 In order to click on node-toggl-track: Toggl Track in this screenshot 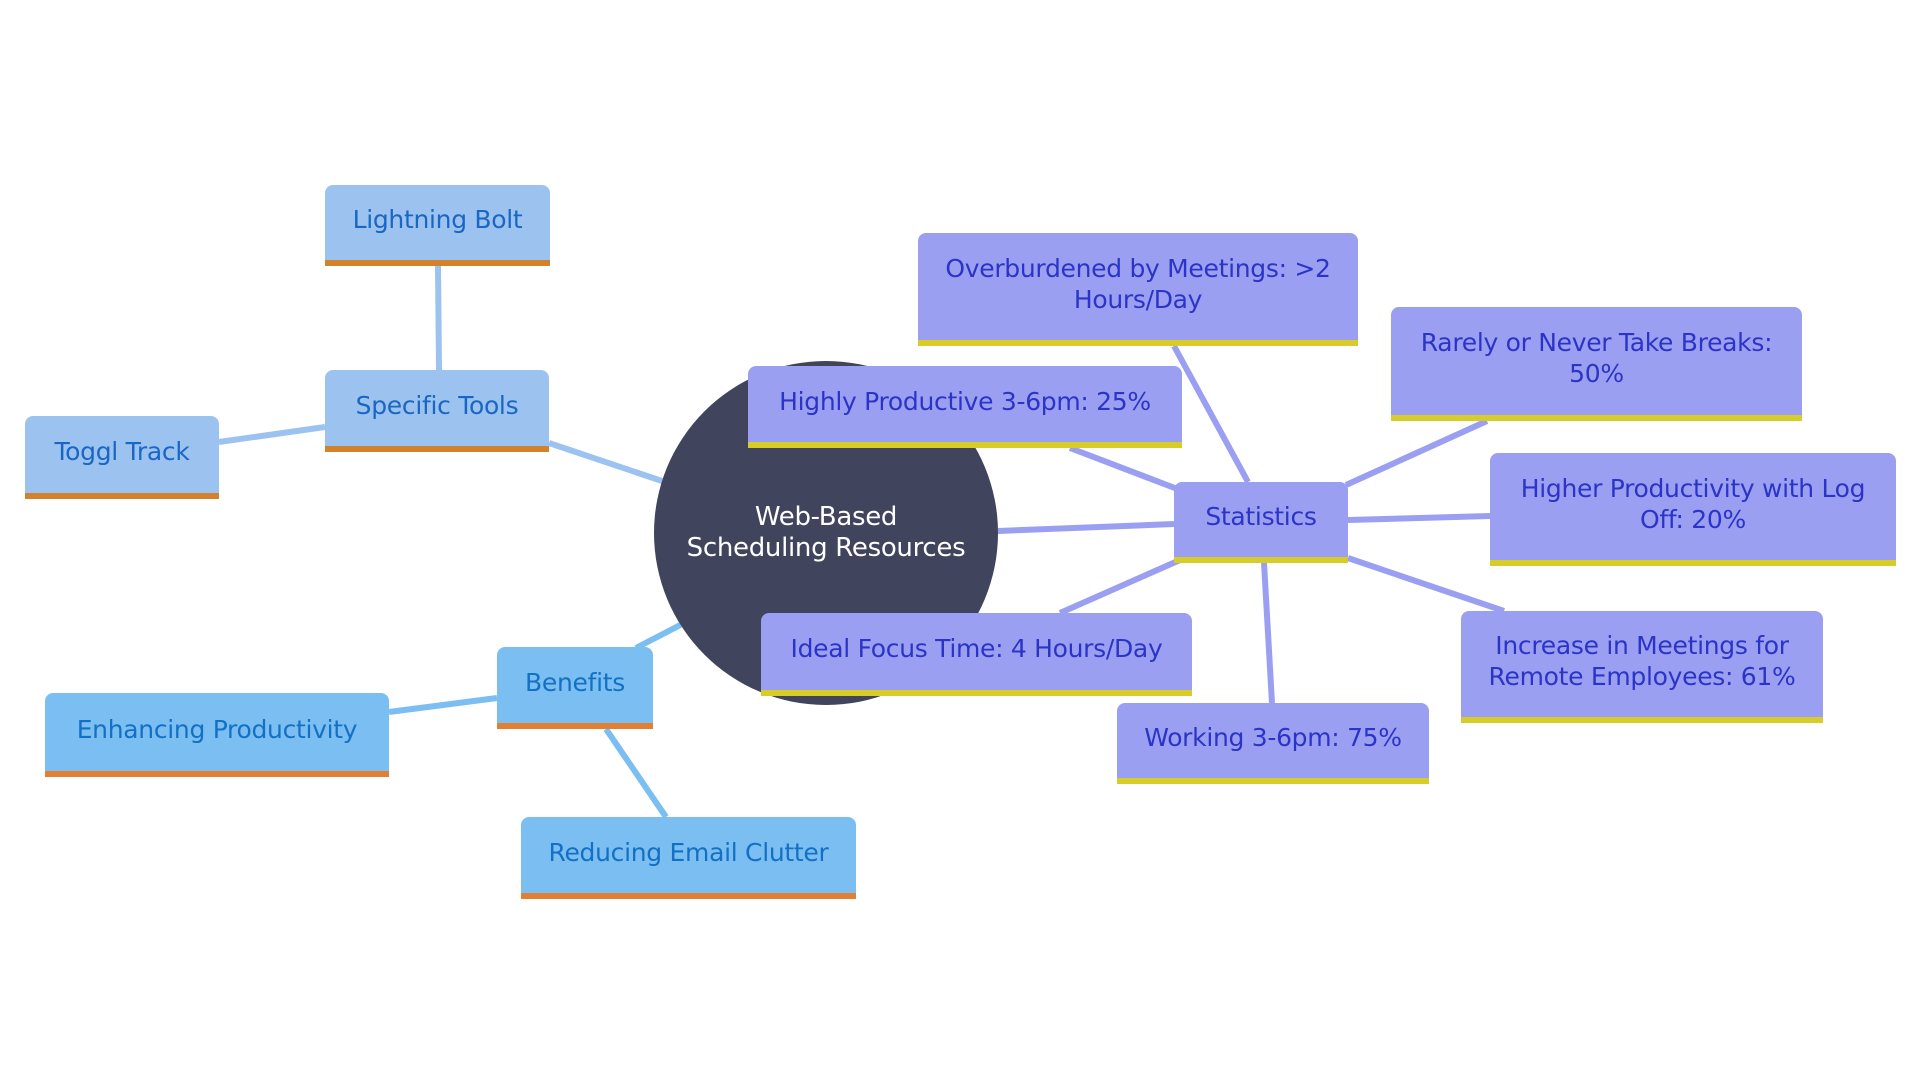, I will do `click(122, 457)`.